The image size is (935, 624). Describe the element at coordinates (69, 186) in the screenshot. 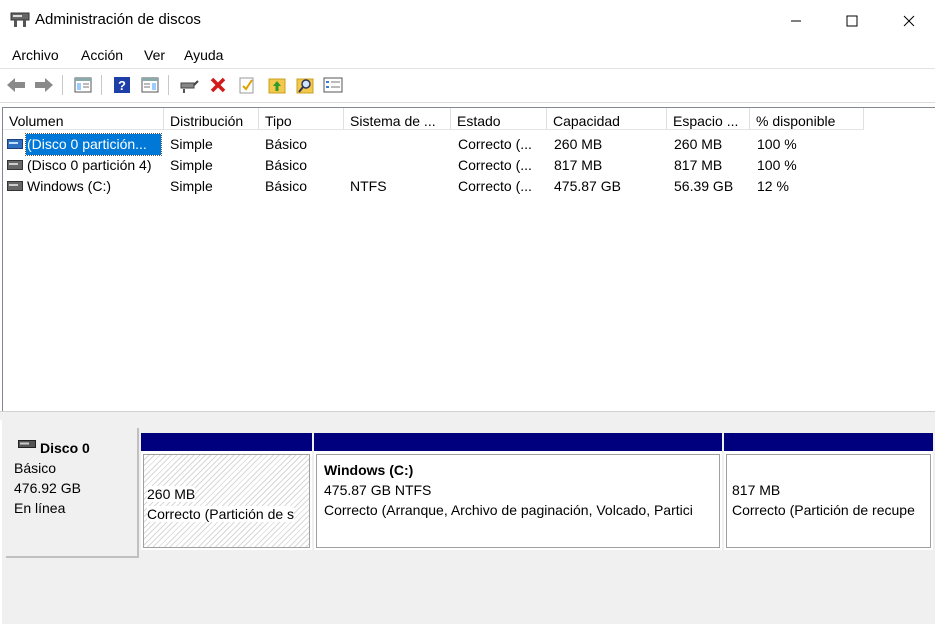

I see `cell-volumen: Windows (C:)` at that location.